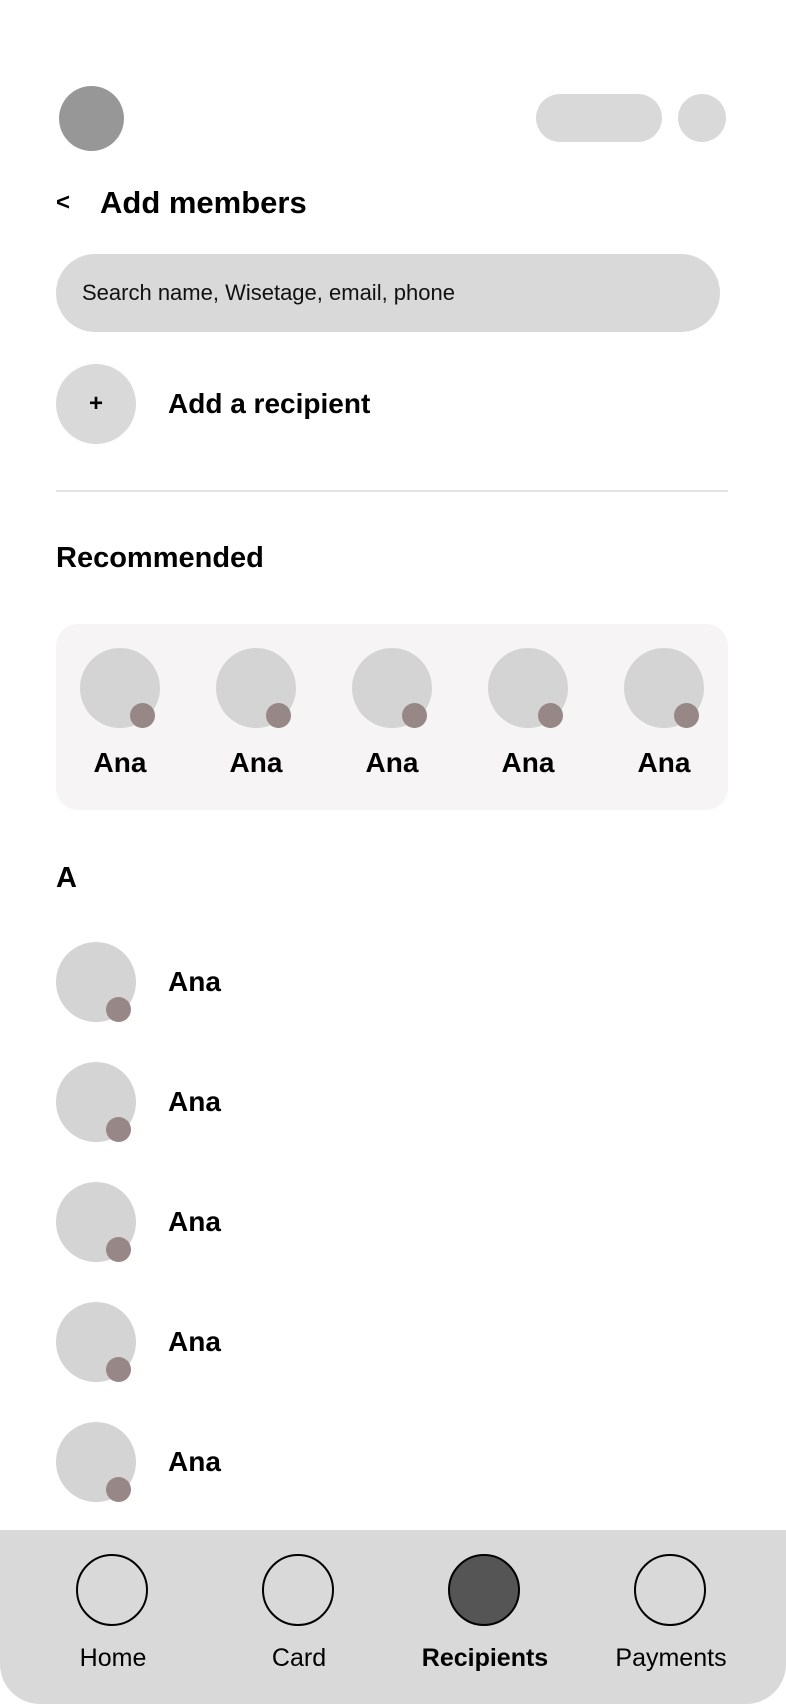 This screenshot has width=786, height=1704. I want to click on nav-payments: Payments, so click(671, 1619).